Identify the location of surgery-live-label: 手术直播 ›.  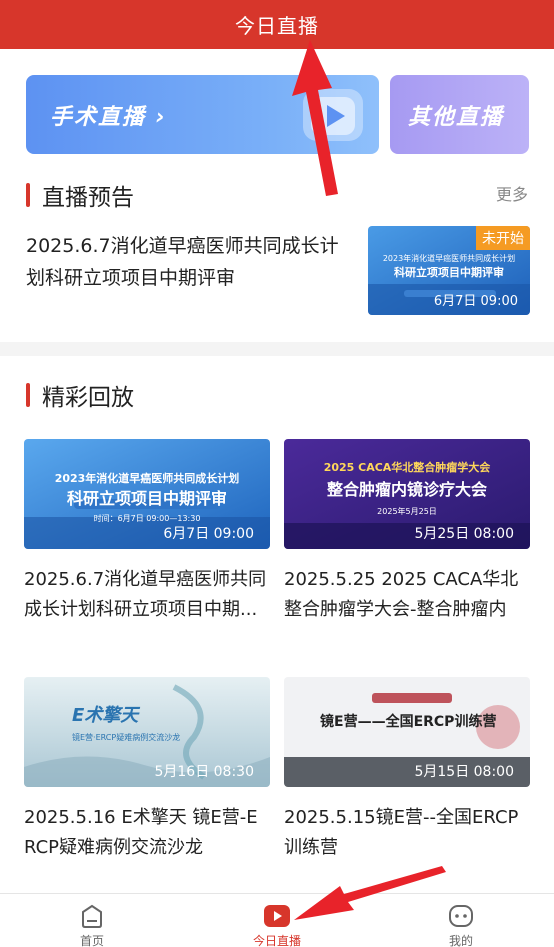
(108, 117).